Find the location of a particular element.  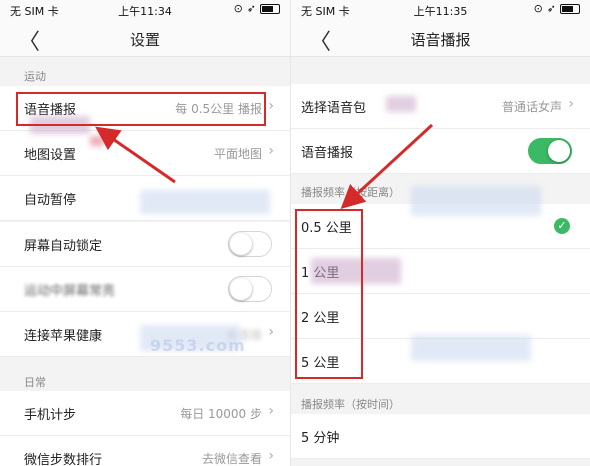

map-settings-value: 平面地图 is located at coordinates (237, 154).